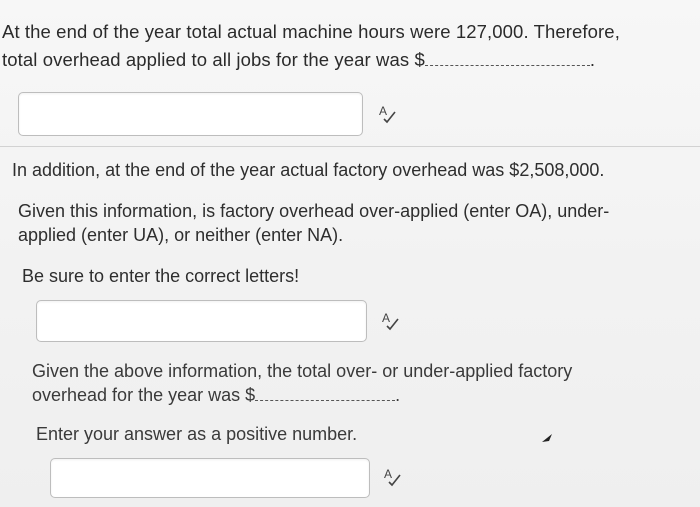 This screenshot has width=700, height=507. Describe the element at coordinates (398, 395) in the screenshot. I see `total-text-suffix: .` at that location.